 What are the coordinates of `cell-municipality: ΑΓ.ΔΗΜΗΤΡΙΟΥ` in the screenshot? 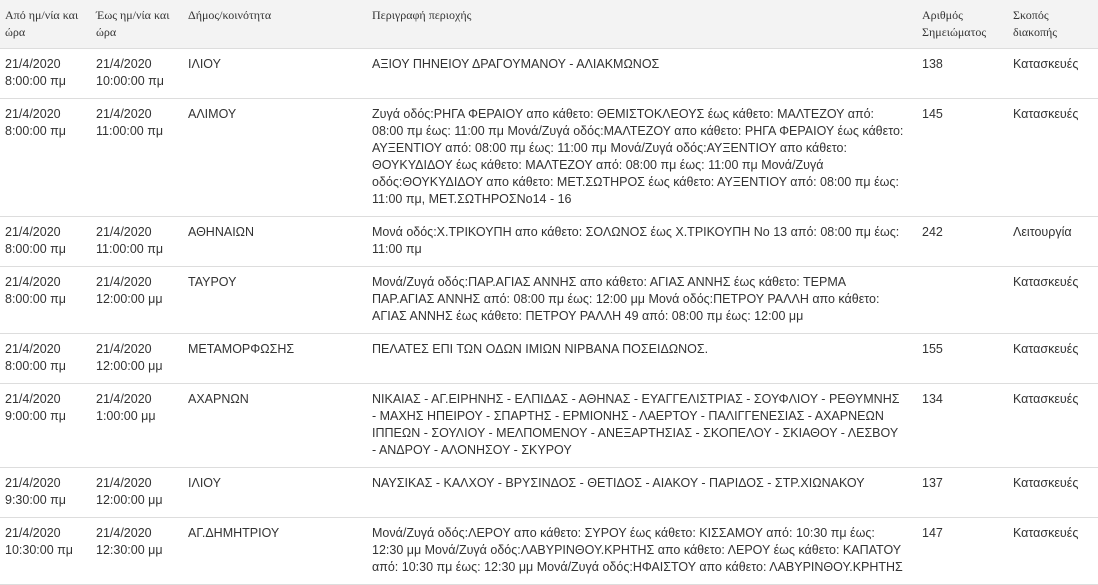 It's located at (275, 551).